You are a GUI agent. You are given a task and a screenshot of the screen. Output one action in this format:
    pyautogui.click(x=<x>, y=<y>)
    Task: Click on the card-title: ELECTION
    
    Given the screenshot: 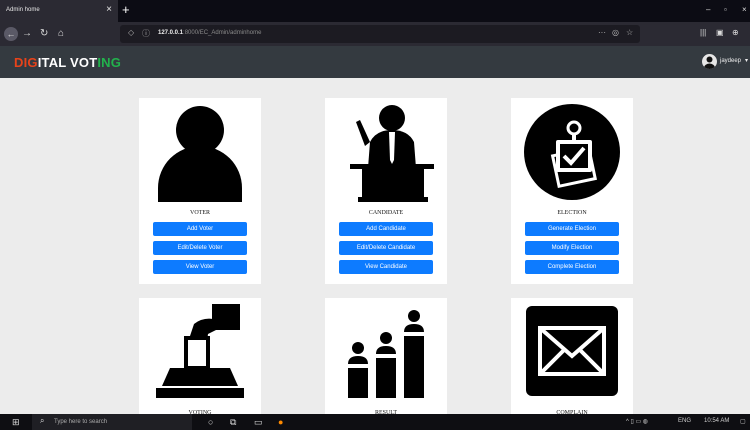 What is the action you would take?
    pyautogui.click(x=572, y=213)
    